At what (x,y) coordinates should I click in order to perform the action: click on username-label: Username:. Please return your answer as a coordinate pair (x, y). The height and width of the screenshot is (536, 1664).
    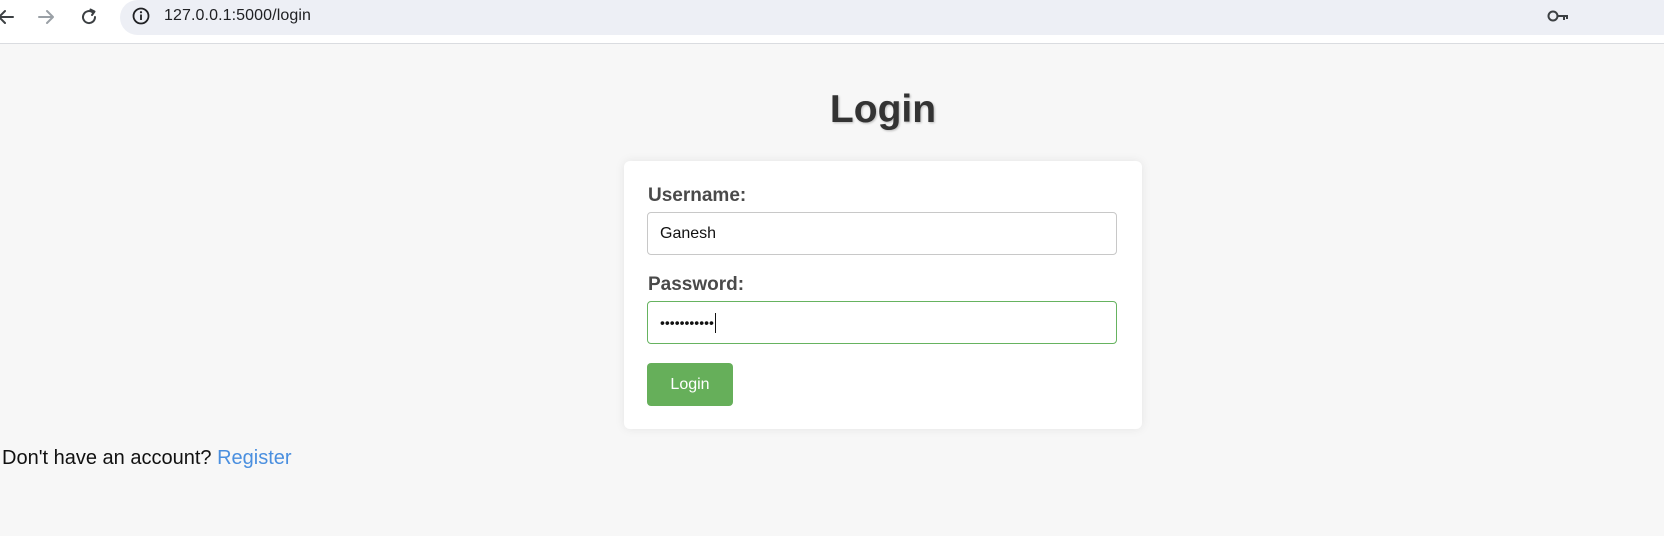
    Looking at the image, I should click on (697, 195).